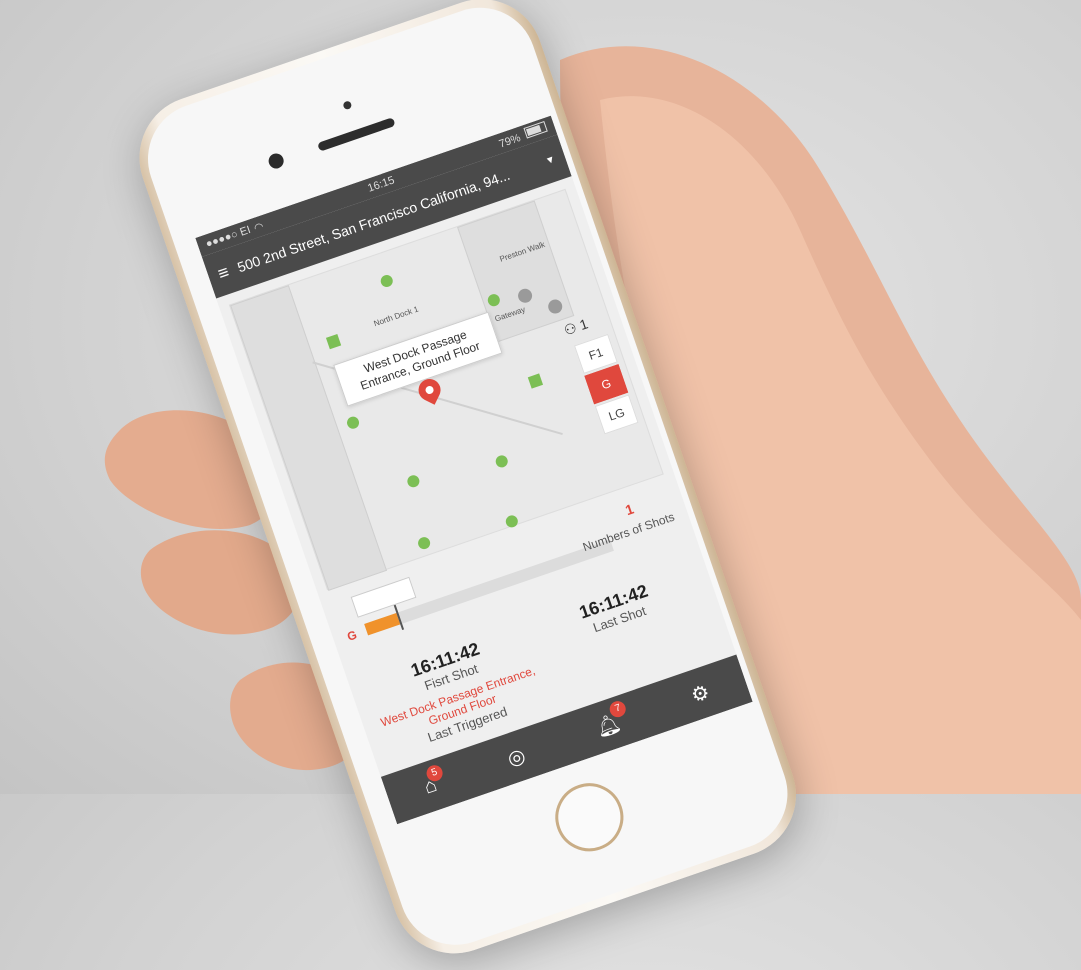 The height and width of the screenshot is (970, 1081). What do you see at coordinates (223, 272) in the screenshot?
I see `hamburger-icon: ≡` at bounding box center [223, 272].